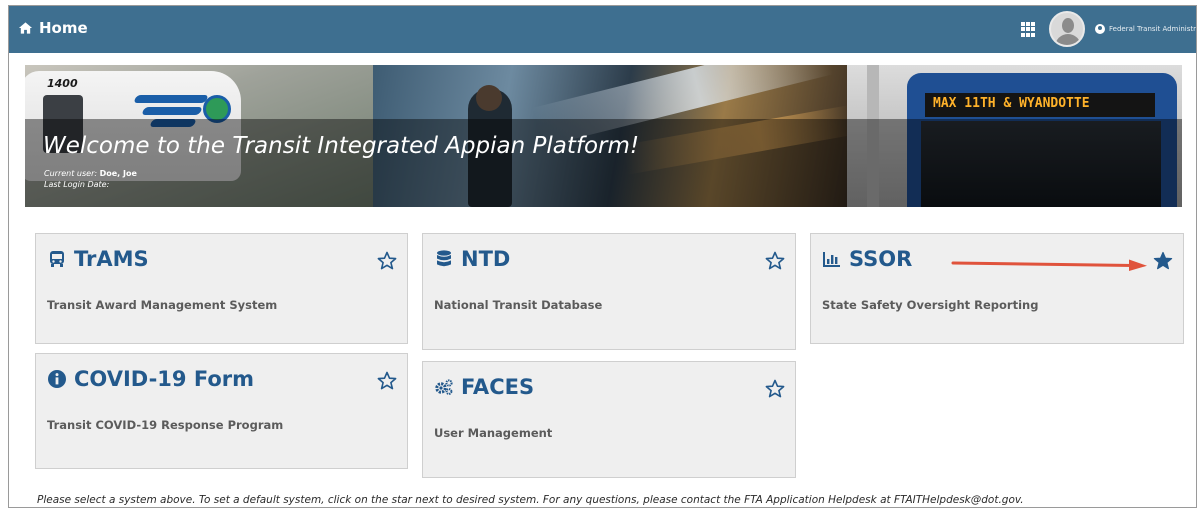 The width and height of the screenshot is (1201, 512). Describe the element at coordinates (63, 28) in the screenshot. I see `home-label: Home` at that location.